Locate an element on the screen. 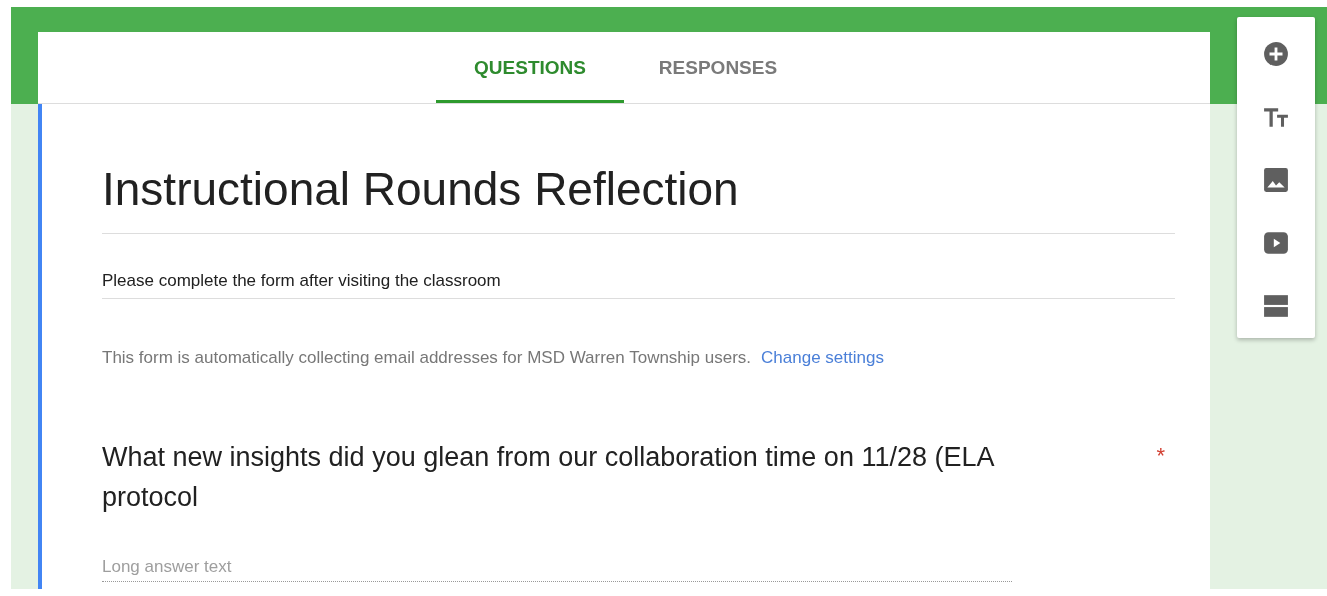 Image resolution: width=1327 pixels, height=596 pixels. image-icon is located at coordinates (1276, 180).